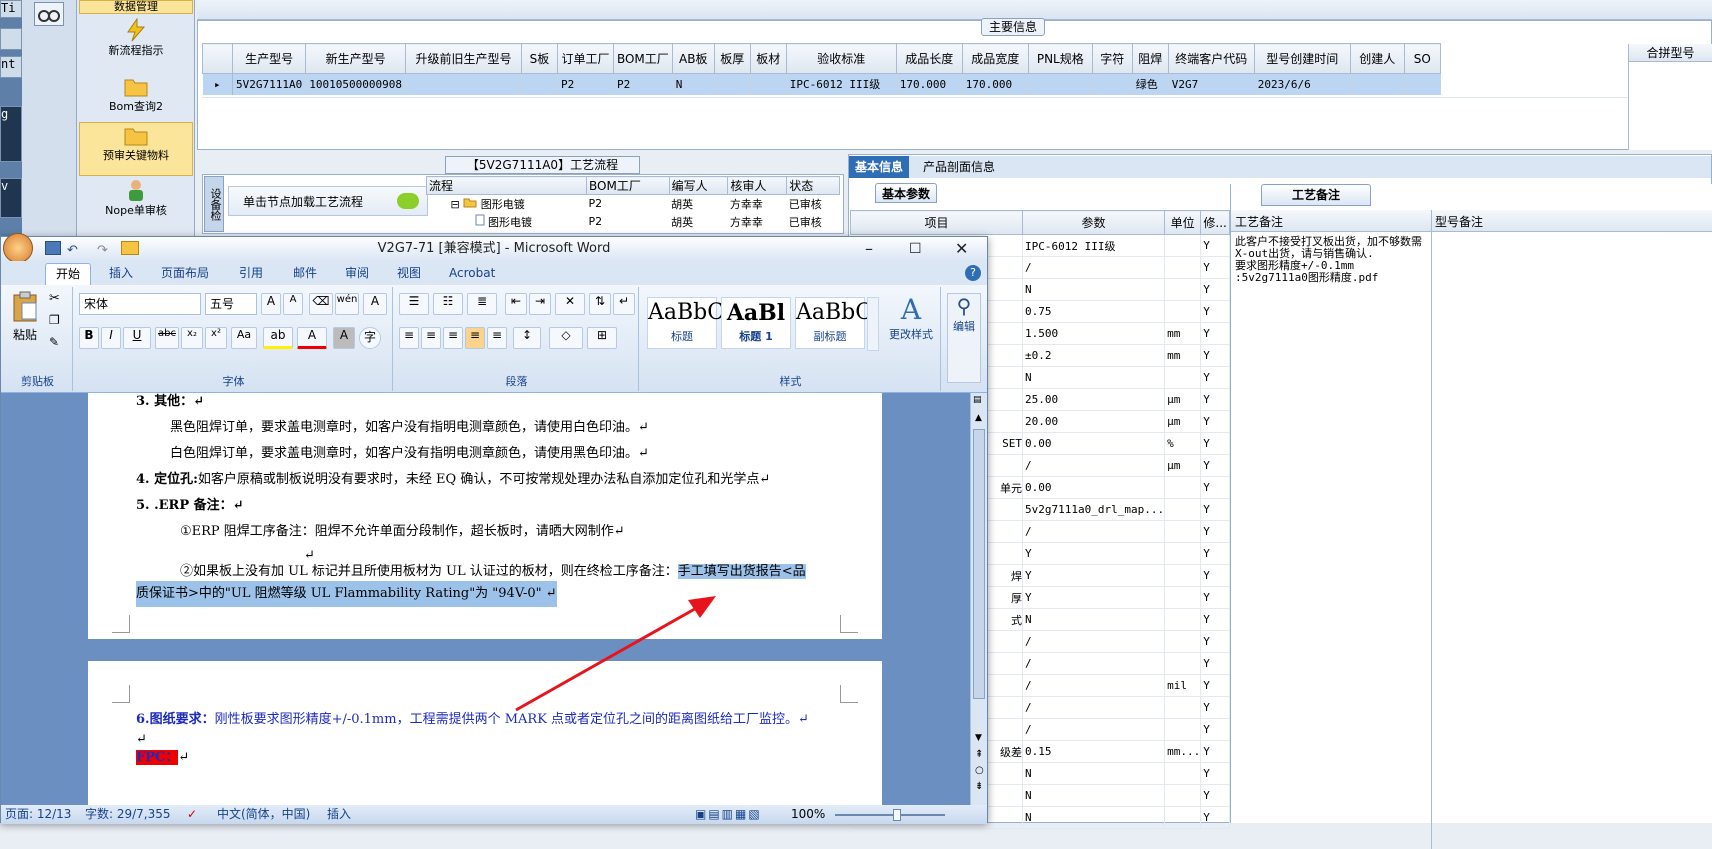 The height and width of the screenshot is (849, 1712). Describe the element at coordinates (54, 320) in the screenshot. I see `copy-icon: ❐` at that location.